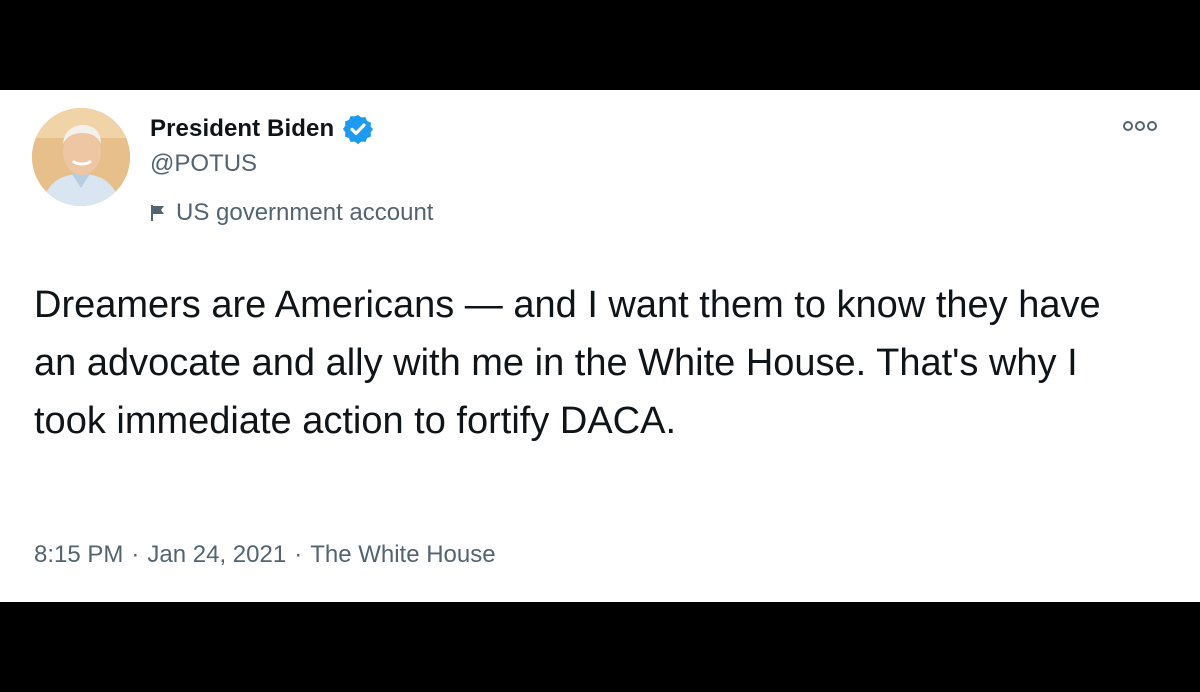  Describe the element at coordinates (1140, 126) in the screenshot. I see `more-options-icon` at that location.